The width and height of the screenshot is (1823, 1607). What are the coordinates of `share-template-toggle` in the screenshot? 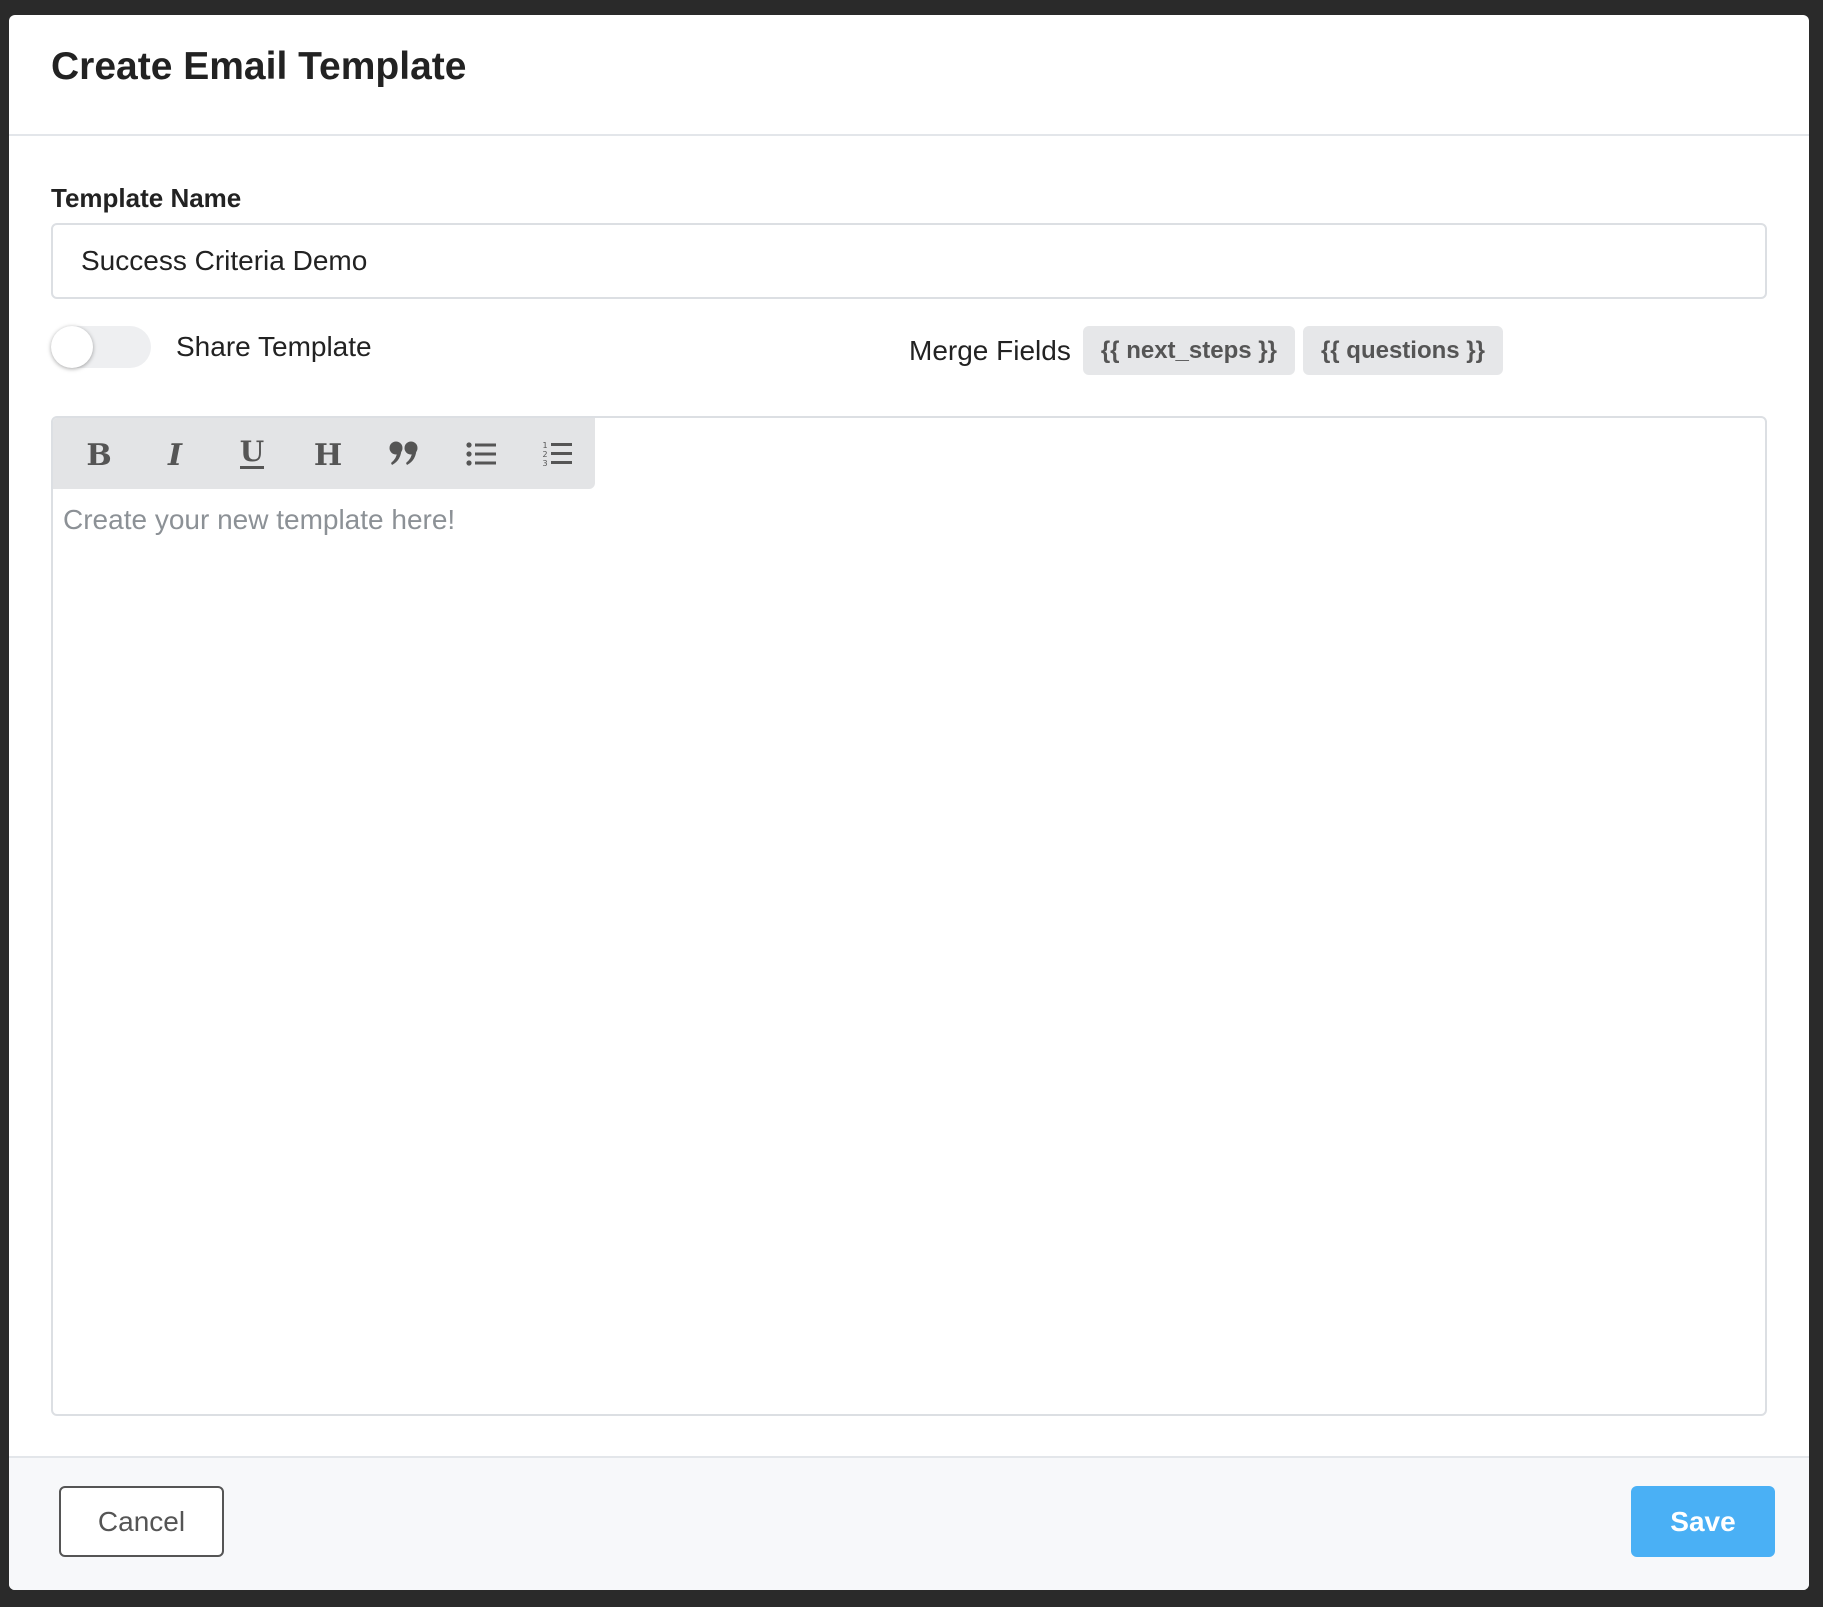 It's located at (101, 347).